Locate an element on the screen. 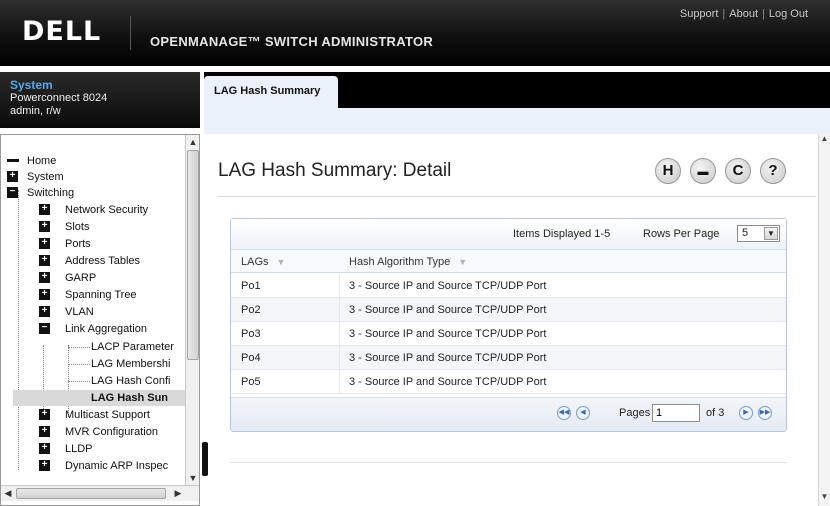 This screenshot has width=830, height=506. tree-item-label: Network Security is located at coordinates (107, 210).